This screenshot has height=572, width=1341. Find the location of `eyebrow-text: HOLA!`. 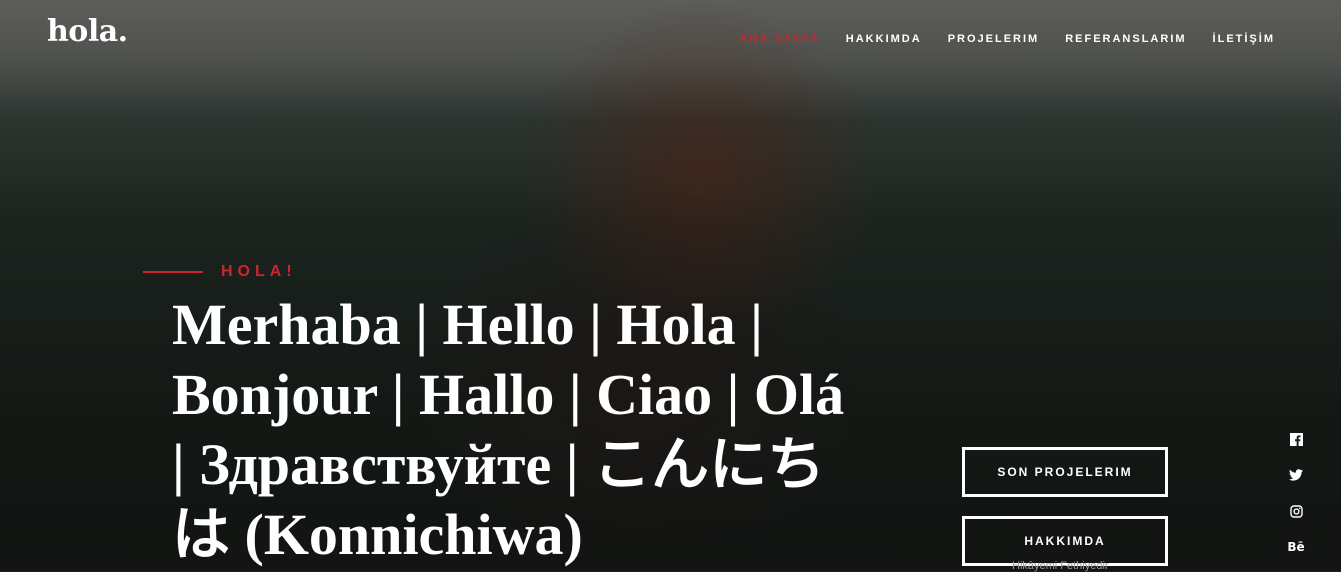

eyebrow-text: HOLA! is located at coordinates (259, 271).